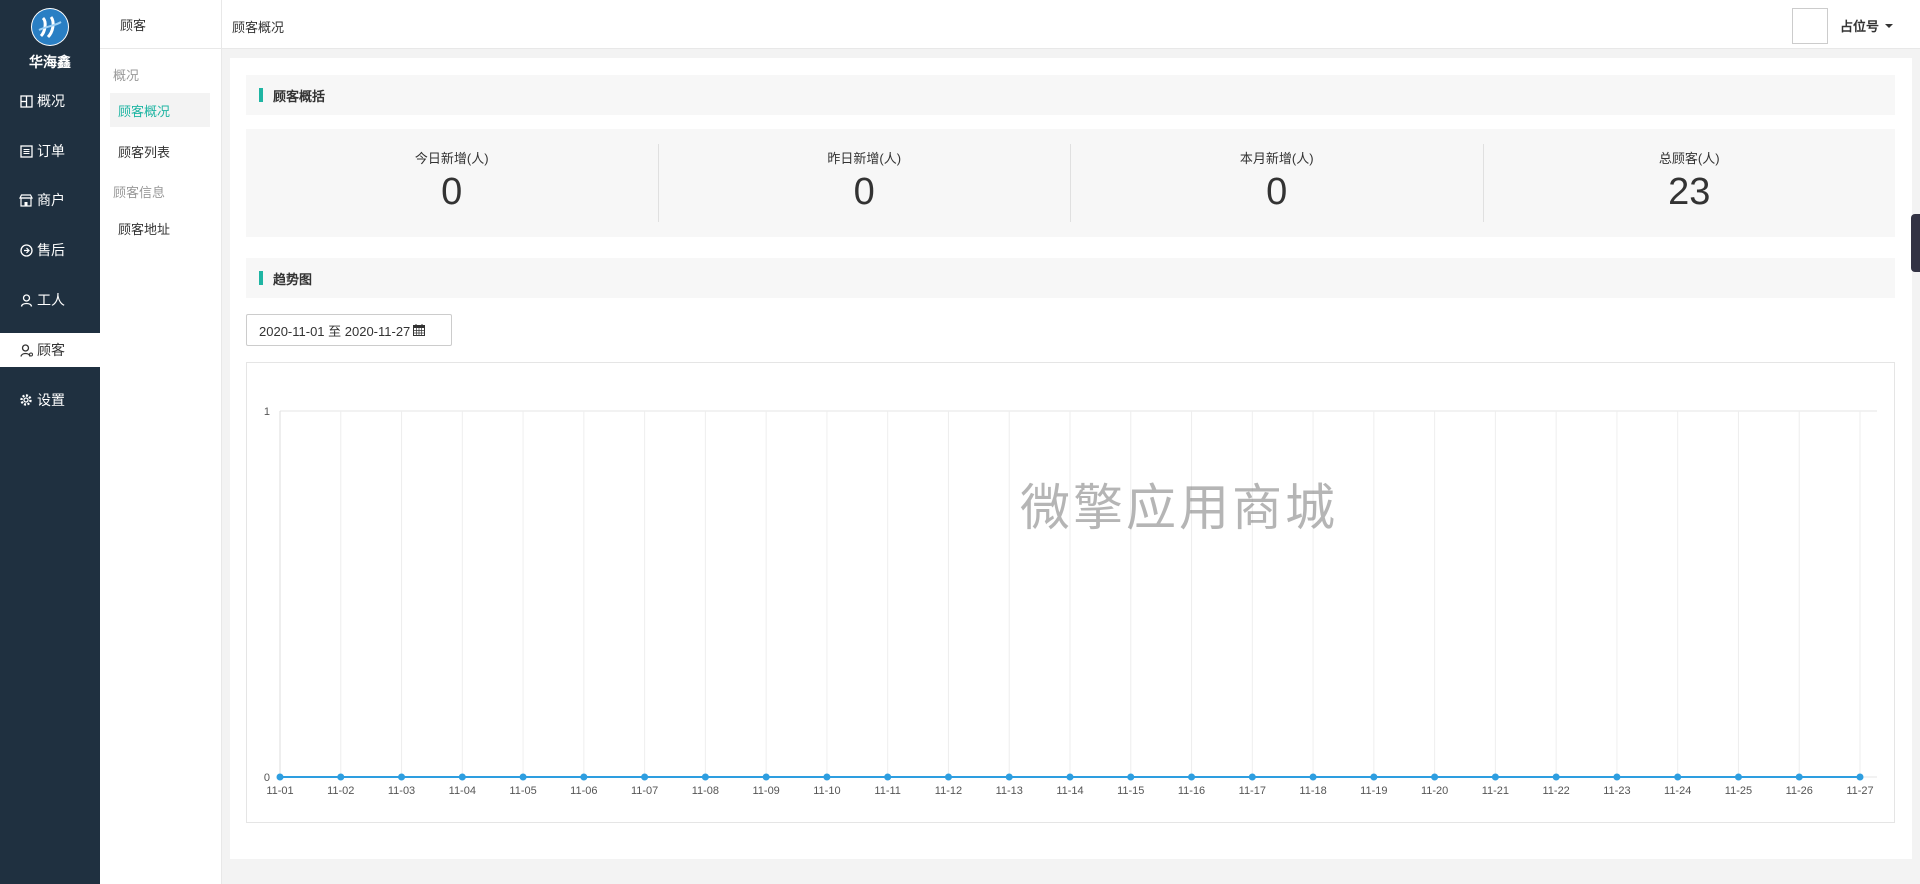  Describe the element at coordinates (1889, 25) in the screenshot. I see `caret-down-icon` at that location.